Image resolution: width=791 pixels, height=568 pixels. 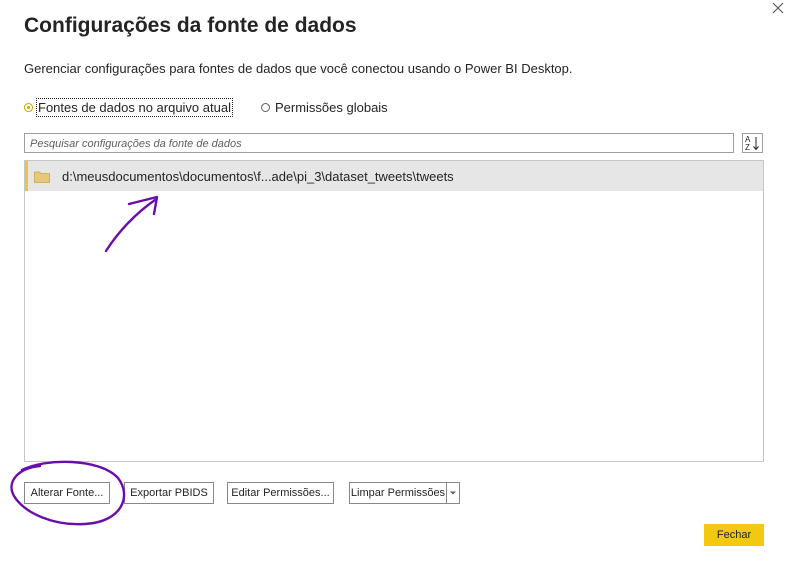 I want to click on search-box, so click(x=379, y=143).